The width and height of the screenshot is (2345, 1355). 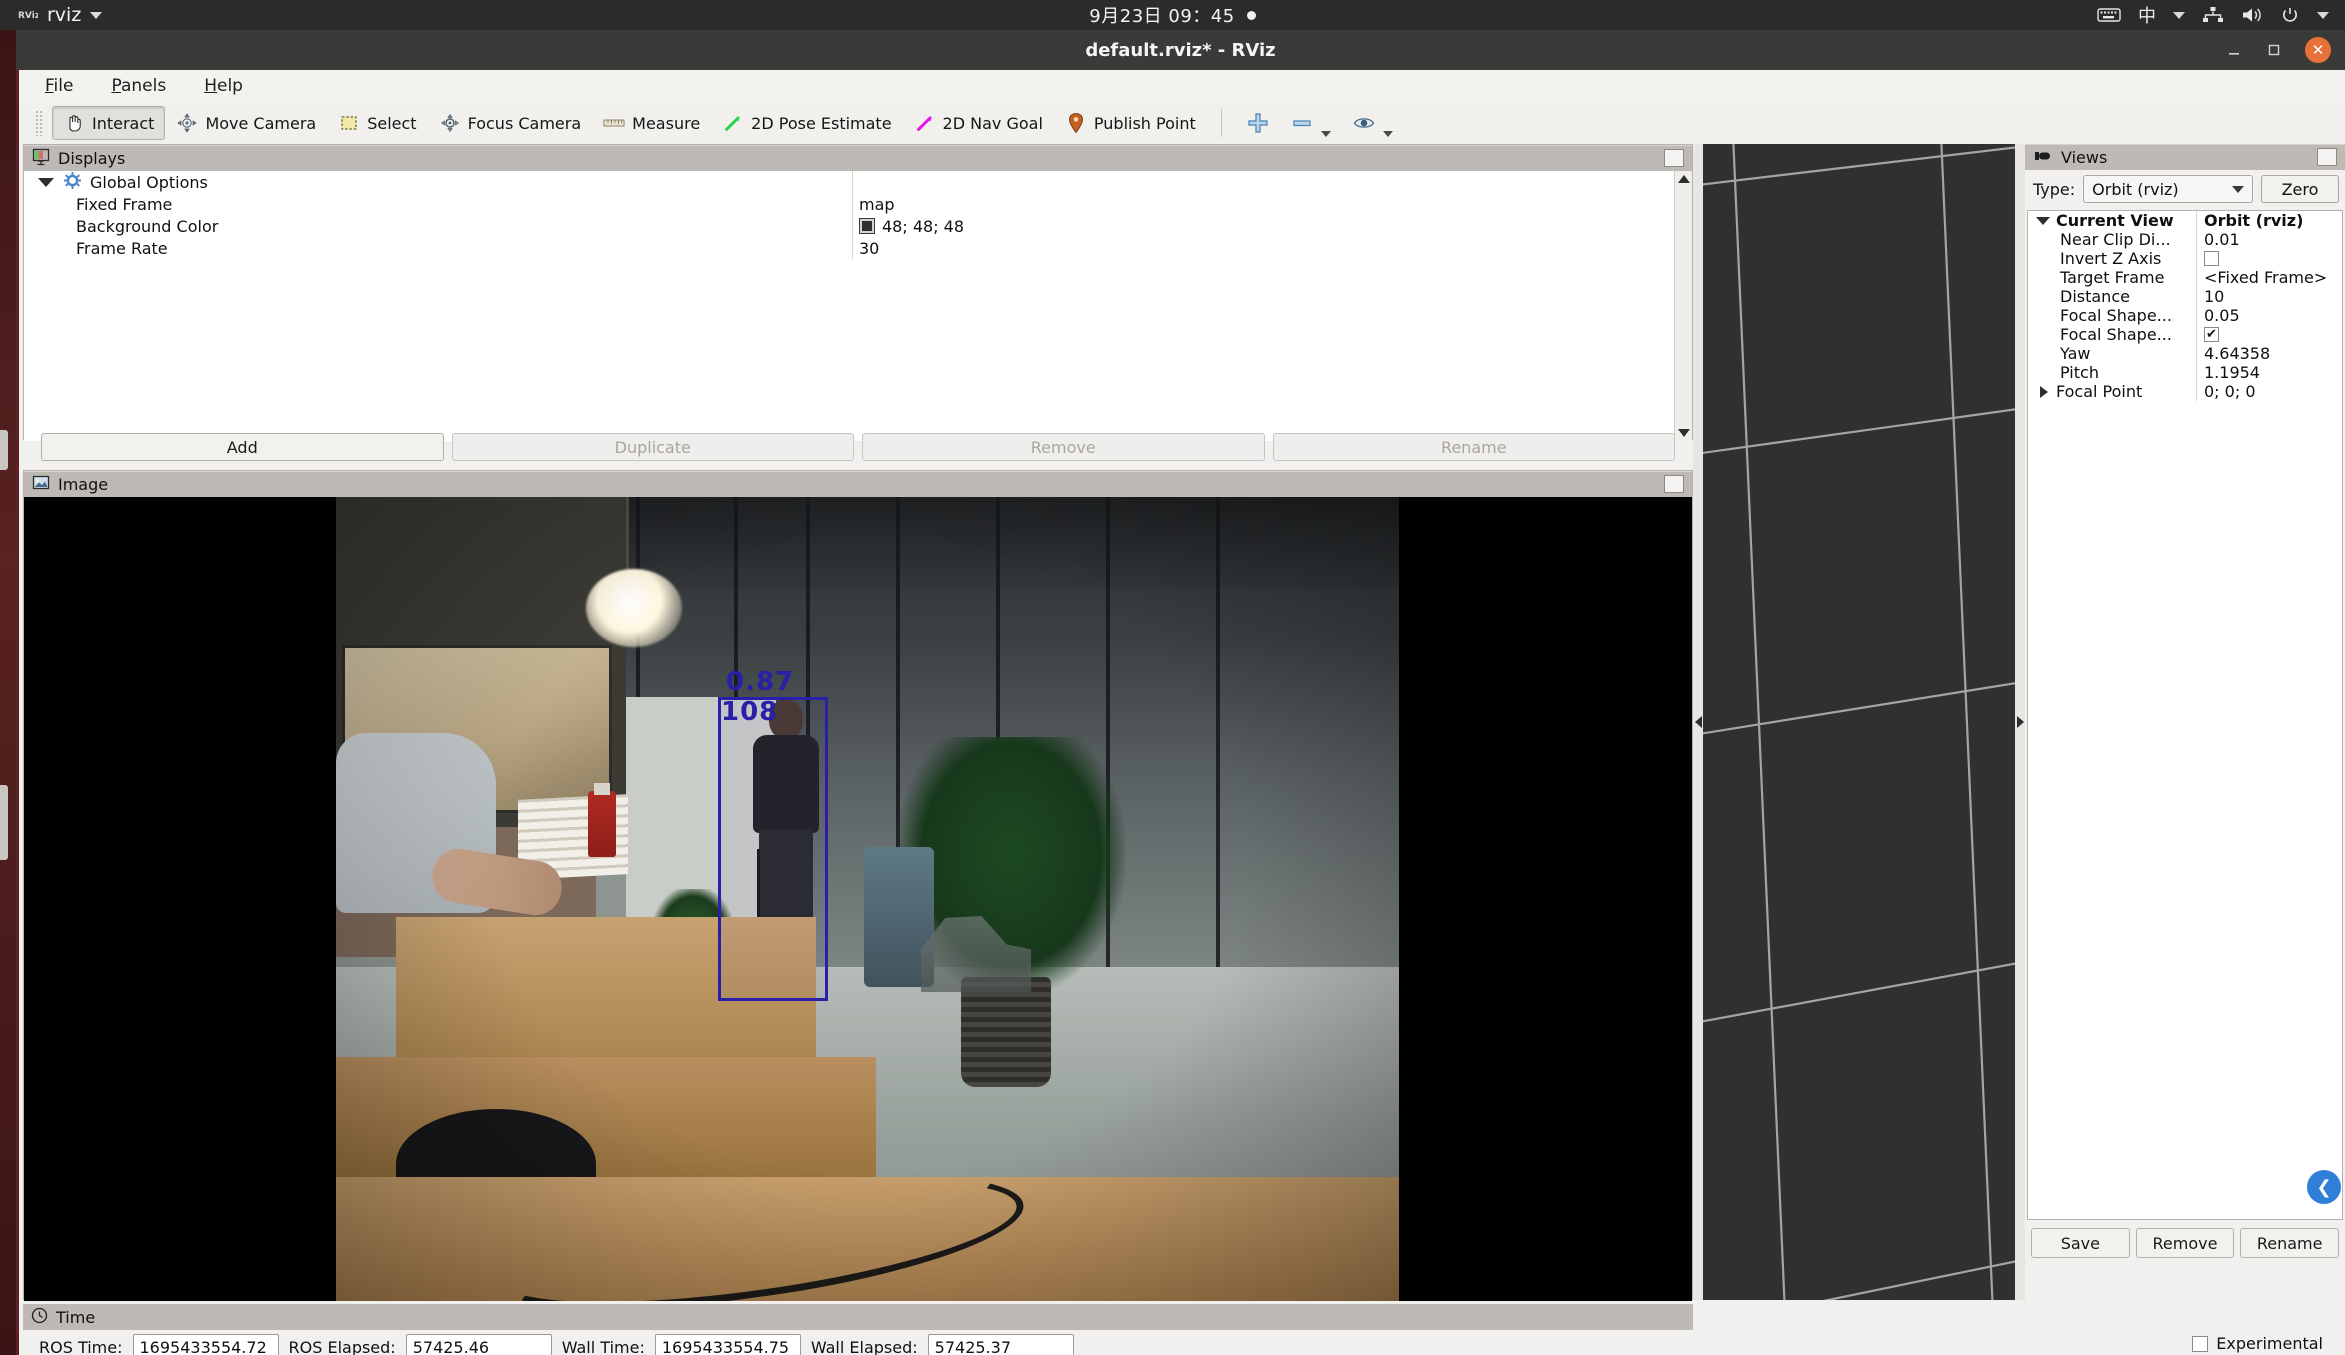 What do you see at coordinates (2185, 353) in the screenshot?
I see `views-row-yaw: Yaw 4.64358` at bounding box center [2185, 353].